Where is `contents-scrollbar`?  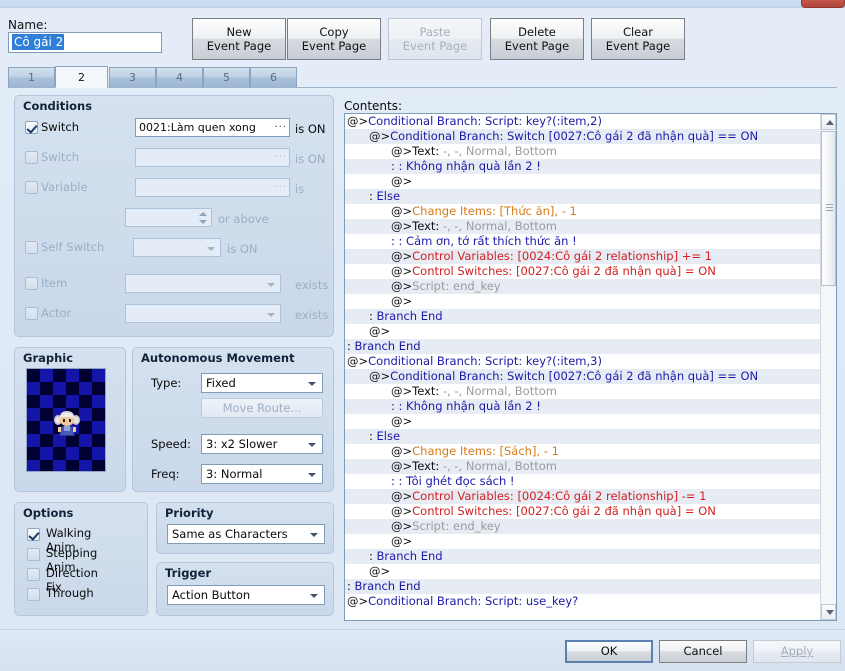 contents-scrollbar is located at coordinates (828, 367).